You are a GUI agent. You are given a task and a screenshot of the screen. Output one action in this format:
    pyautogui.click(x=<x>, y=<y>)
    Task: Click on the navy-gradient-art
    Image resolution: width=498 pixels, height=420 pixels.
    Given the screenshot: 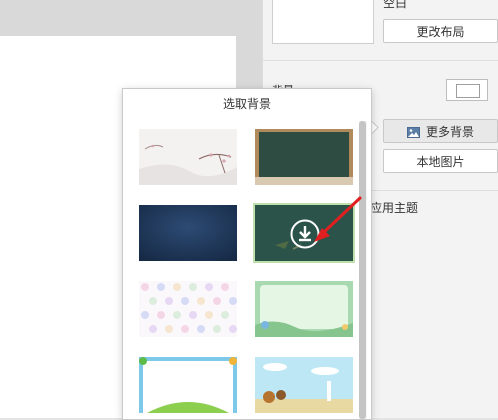 What is the action you would take?
    pyautogui.click(x=188, y=233)
    